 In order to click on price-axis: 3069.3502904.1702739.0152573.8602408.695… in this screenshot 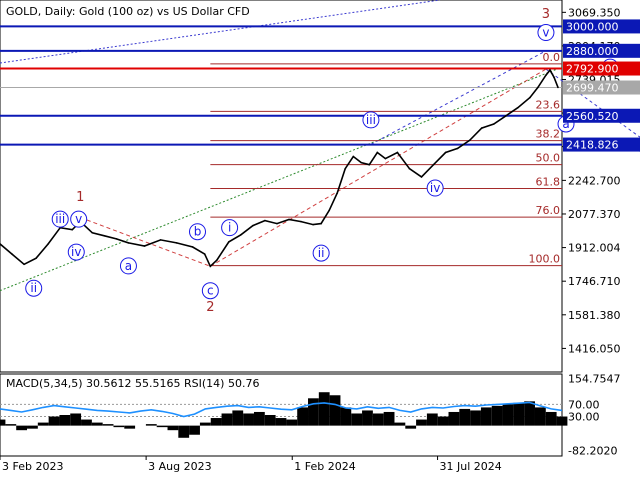, I will do `click(591, 180)`.